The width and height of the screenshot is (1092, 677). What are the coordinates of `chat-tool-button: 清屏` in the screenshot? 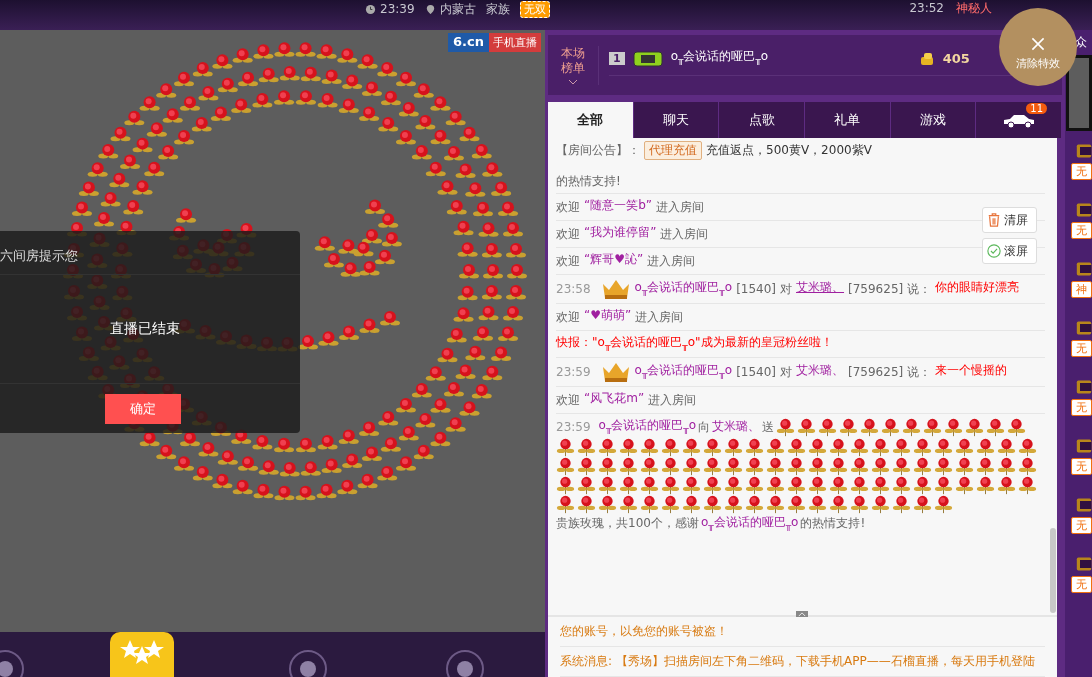 It's located at (1009, 220).